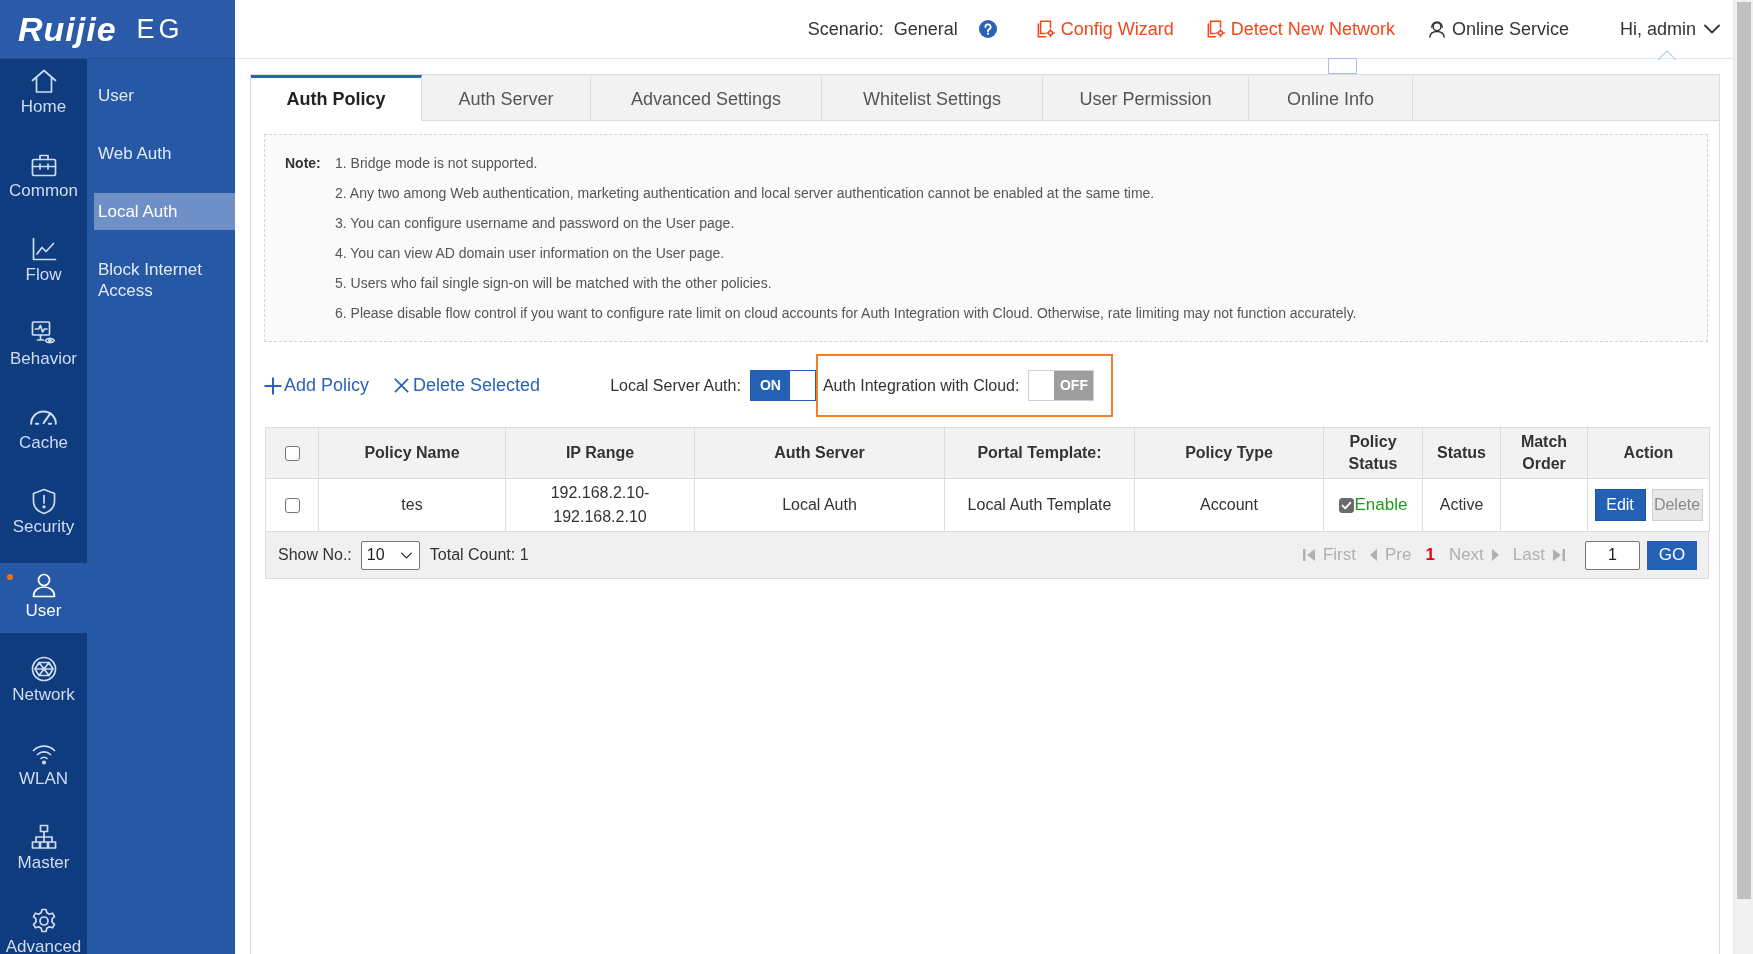  What do you see at coordinates (1620, 505) in the screenshot?
I see `action-button: Edit` at bounding box center [1620, 505].